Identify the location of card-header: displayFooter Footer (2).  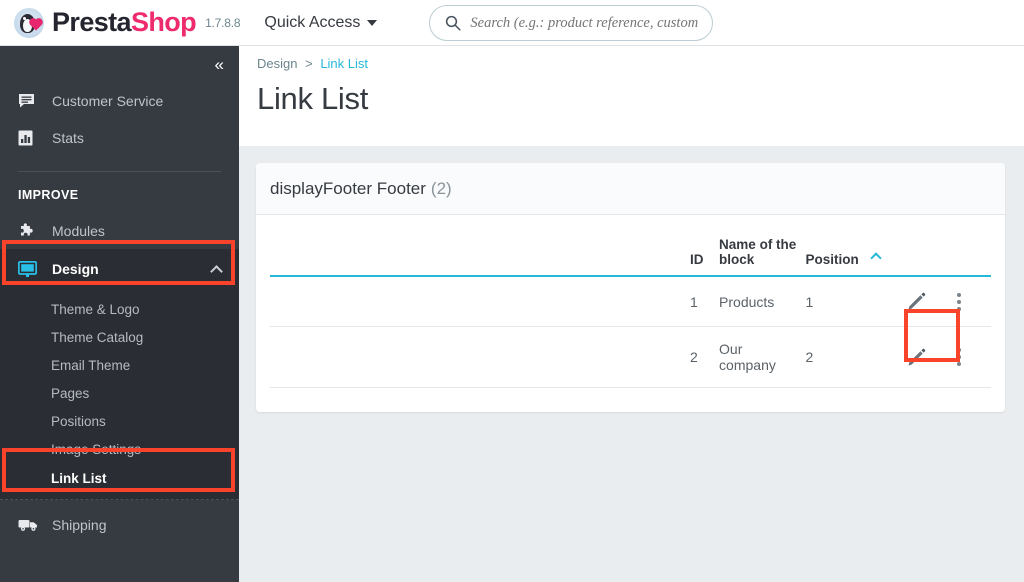
(630, 189).